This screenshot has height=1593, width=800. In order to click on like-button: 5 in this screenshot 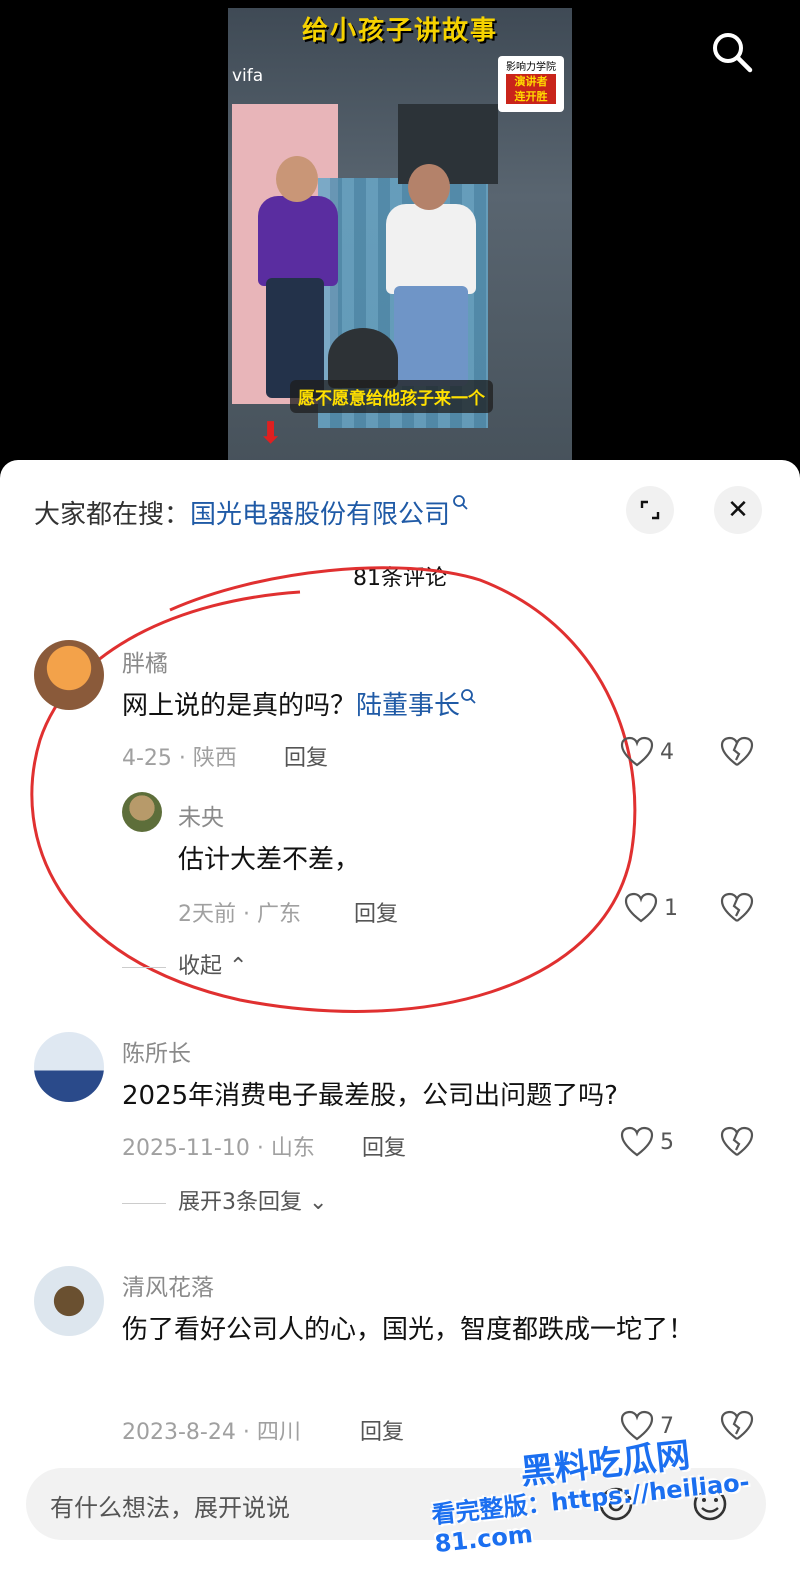, I will do `click(647, 1142)`.